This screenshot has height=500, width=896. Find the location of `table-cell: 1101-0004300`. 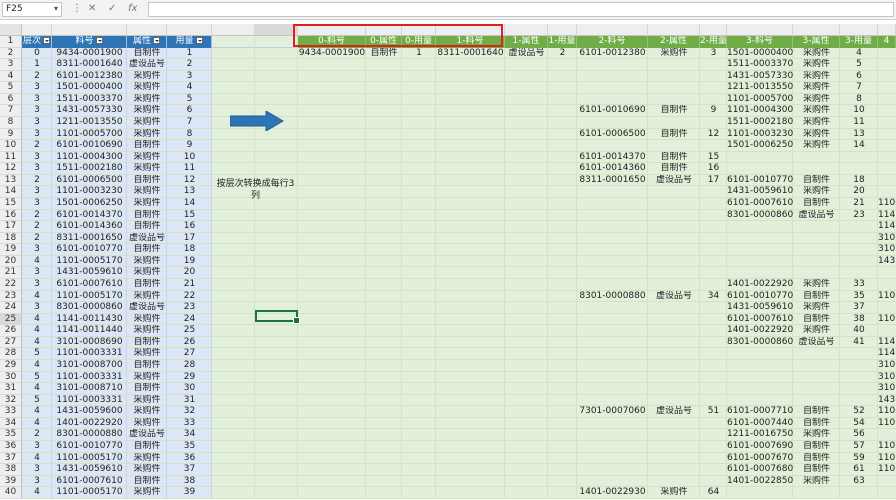

table-cell: 1101-0004300 is located at coordinates (760, 111).